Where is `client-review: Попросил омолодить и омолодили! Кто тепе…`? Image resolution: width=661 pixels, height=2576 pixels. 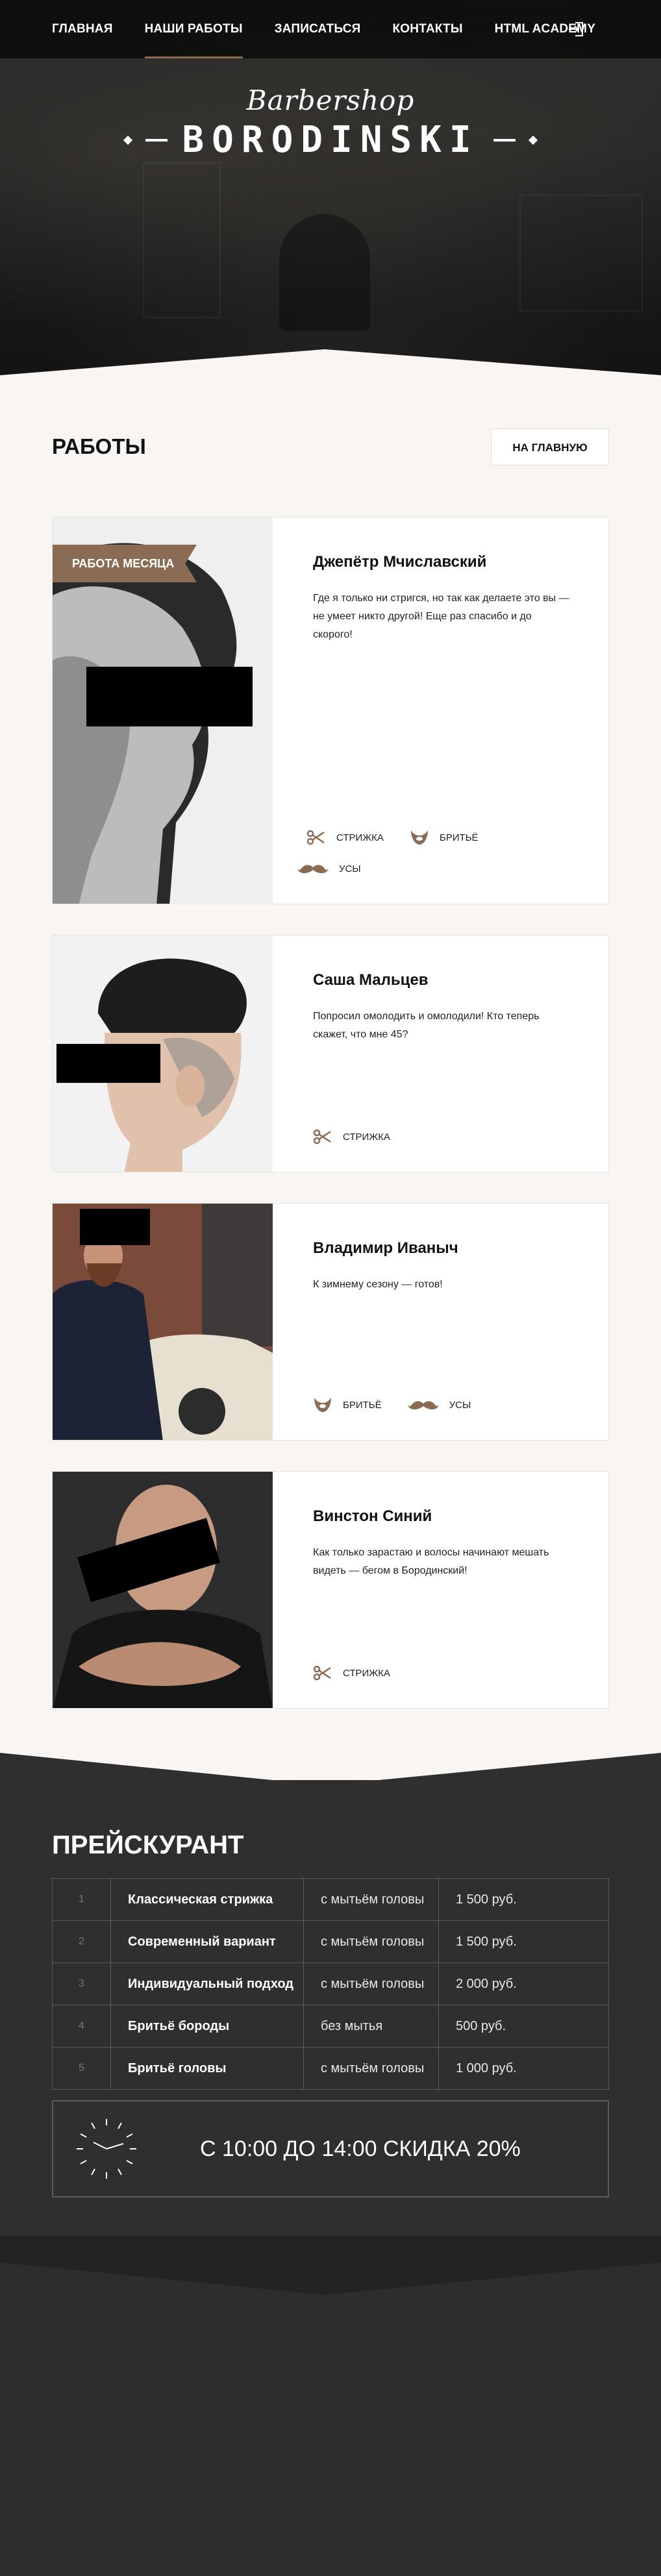
client-review: Попросил омолодить и омолодили! Кто тепе… is located at coordinates (426, 1025).